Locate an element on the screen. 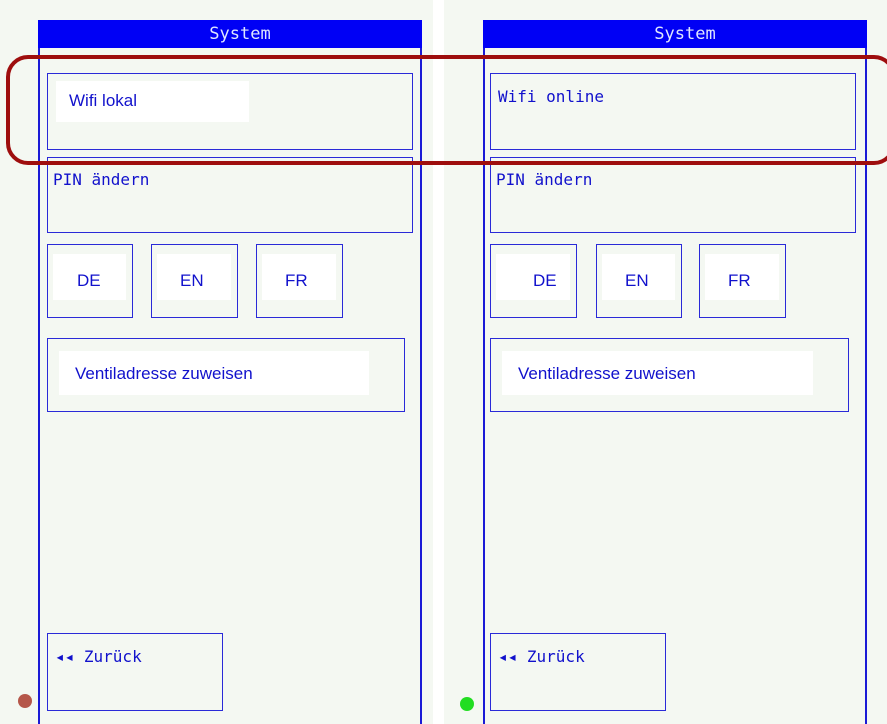 Image resolution: width=887 pixels, height=724 pixels. wifi-button: Wifi online is located at coordinates (673, 111).